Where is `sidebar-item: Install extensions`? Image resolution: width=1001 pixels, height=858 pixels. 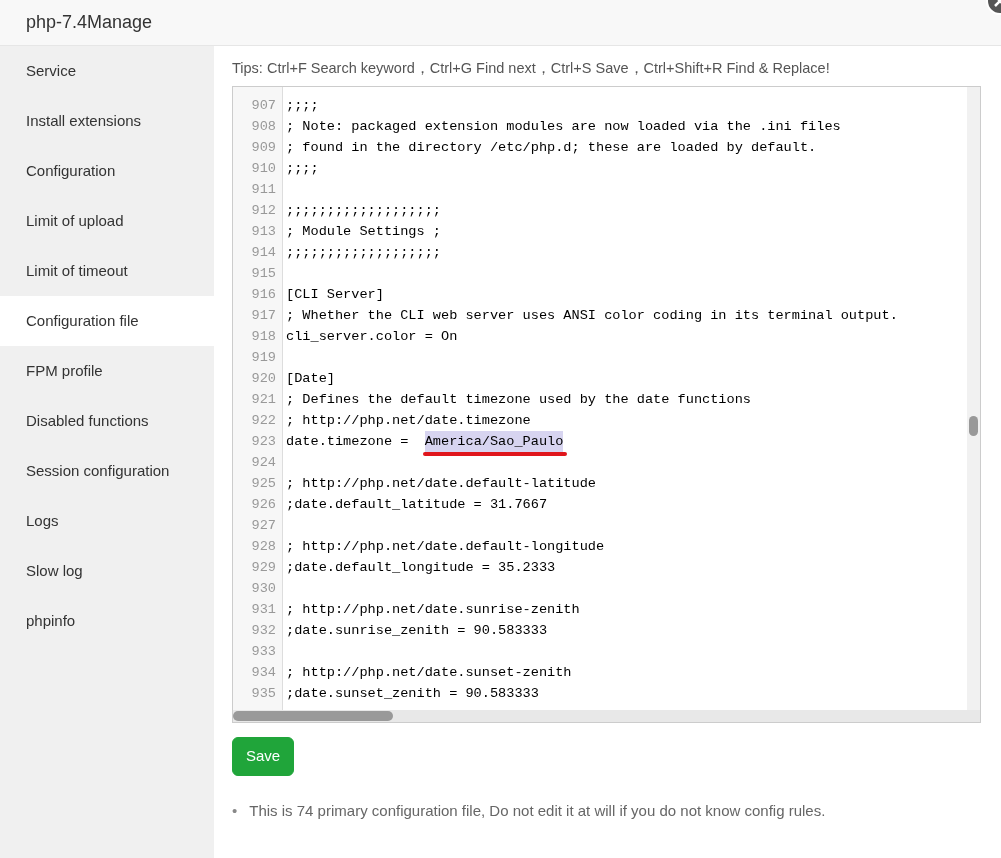 sidebar-item: Install extensions is located at coordinates (107, 121).